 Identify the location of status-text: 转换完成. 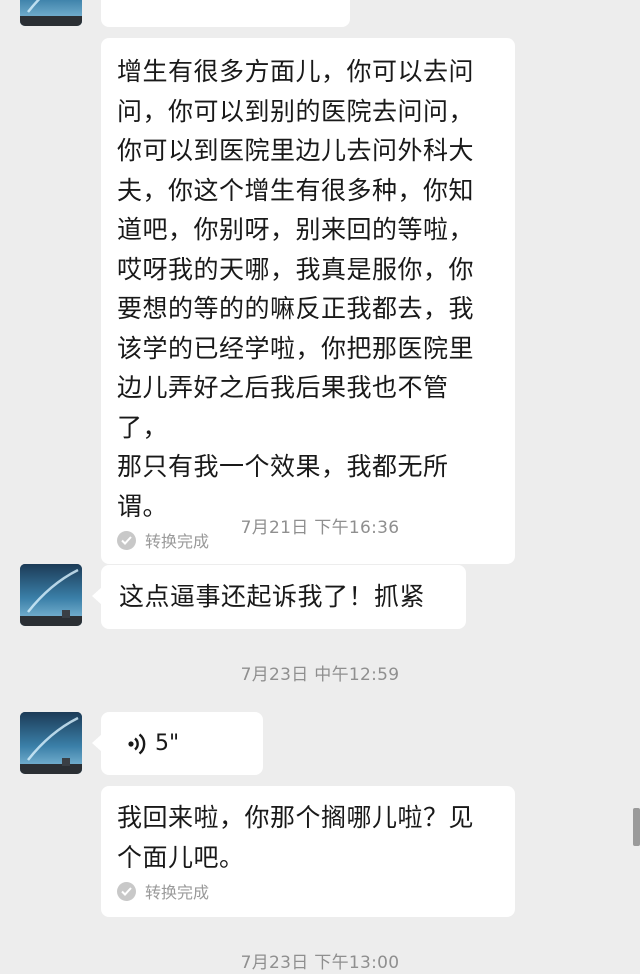
(177, 892).